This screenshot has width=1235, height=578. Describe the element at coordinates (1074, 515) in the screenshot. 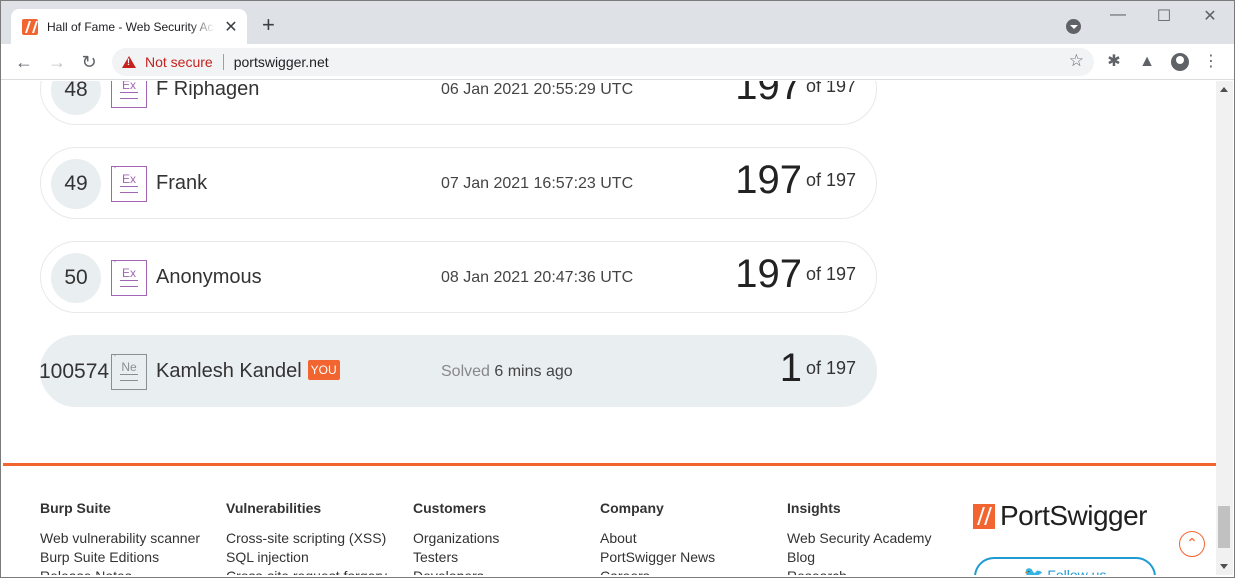

I see `portswigger-logo-text: PortSwigger` at that location.